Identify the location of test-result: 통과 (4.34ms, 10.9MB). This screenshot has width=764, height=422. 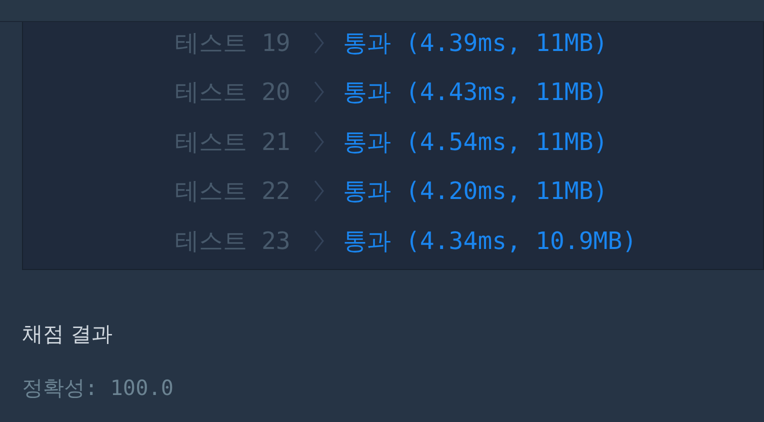
(490, 241).